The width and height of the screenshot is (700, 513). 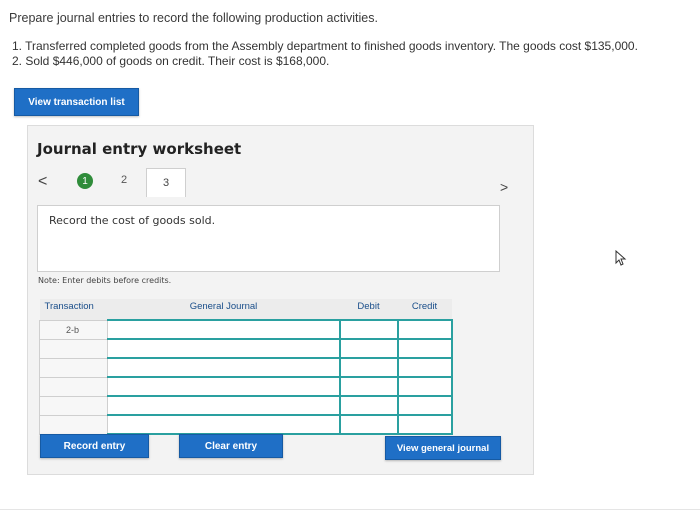 What do you see at coordinates (105, 280) in the screenshot?
I see `note-text: Note: Enter debits before credits.` at bounding box center [105, 280].